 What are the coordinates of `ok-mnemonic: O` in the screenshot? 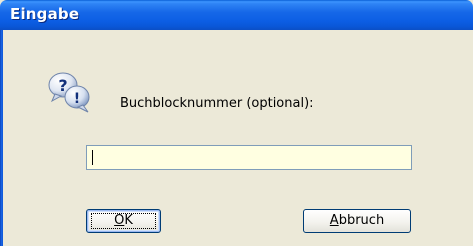 It's located at (119, 220).